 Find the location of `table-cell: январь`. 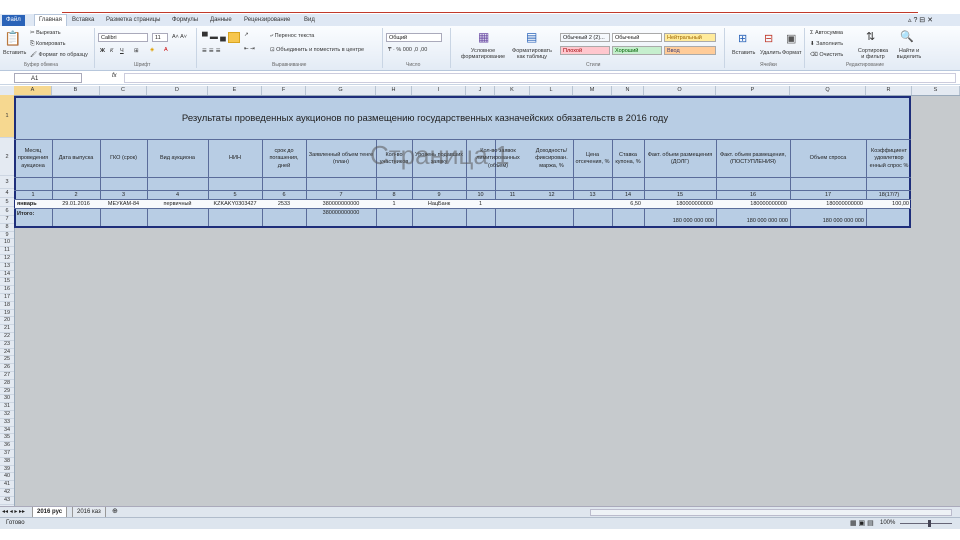

table-cell: январь is located at coordinates (33, 204).